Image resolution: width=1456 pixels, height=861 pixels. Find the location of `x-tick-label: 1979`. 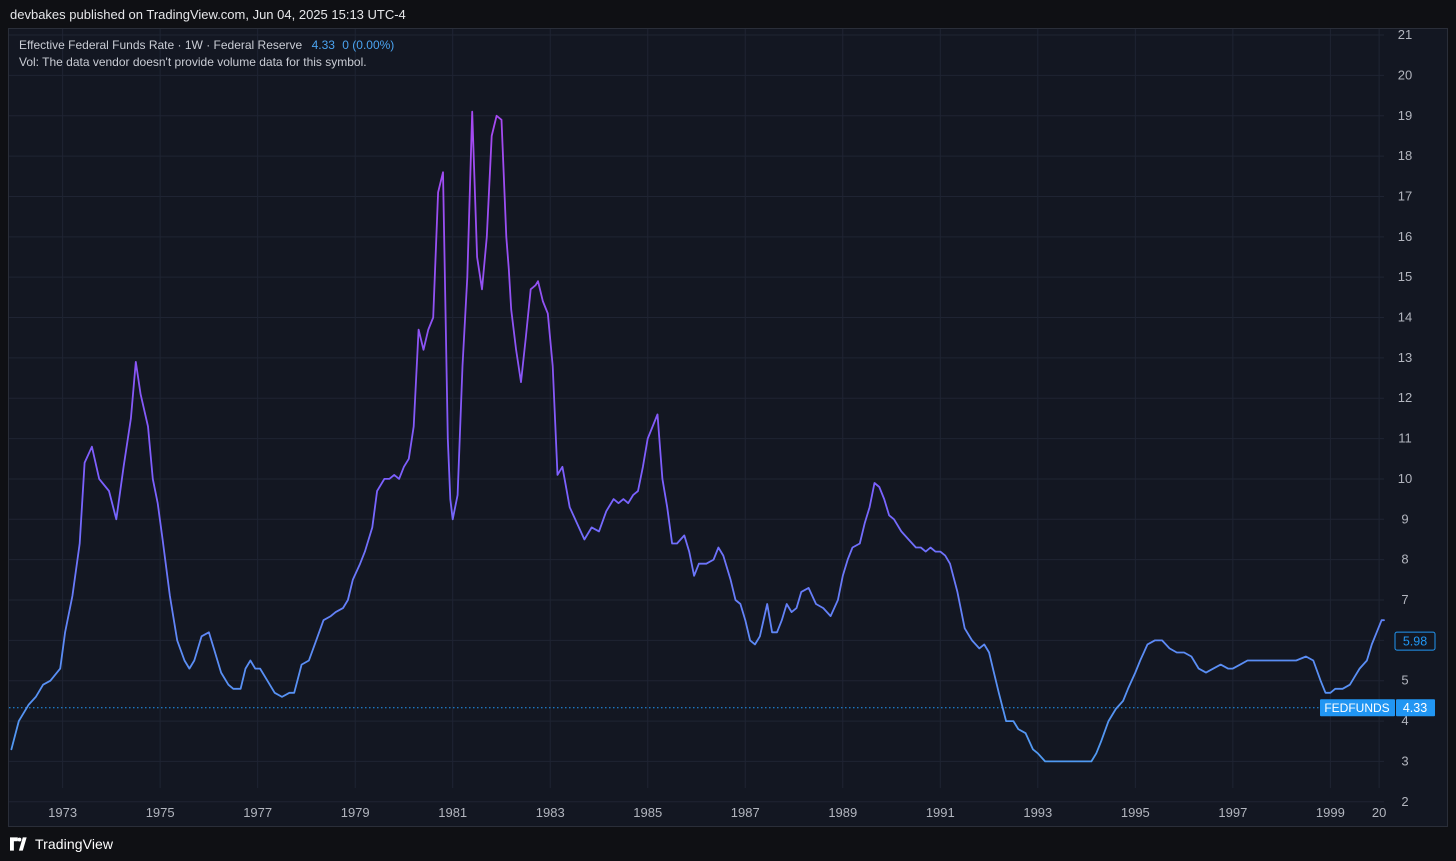

x-tick-label: 1979 is located at coordinates (355, 812).